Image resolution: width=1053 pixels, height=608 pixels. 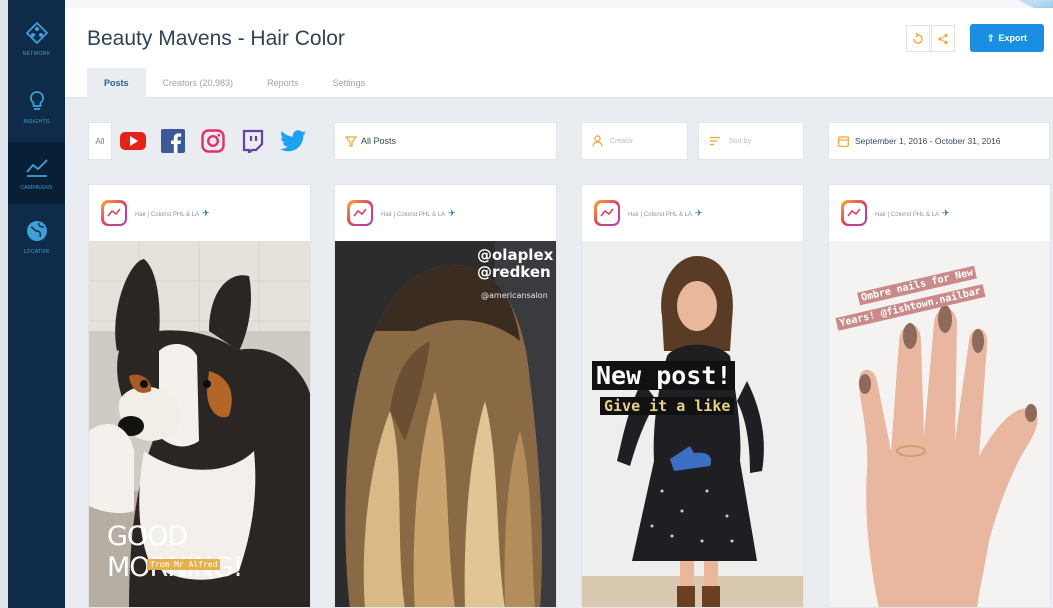 I want to click on top-edge, so click(x=559, y=4).